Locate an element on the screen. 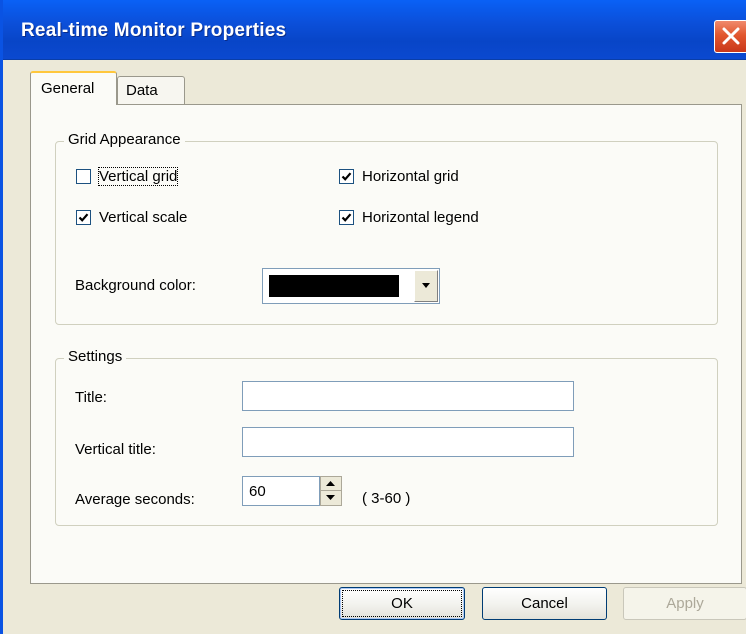  settings-label: Settings is located at coordinates (95, 356).